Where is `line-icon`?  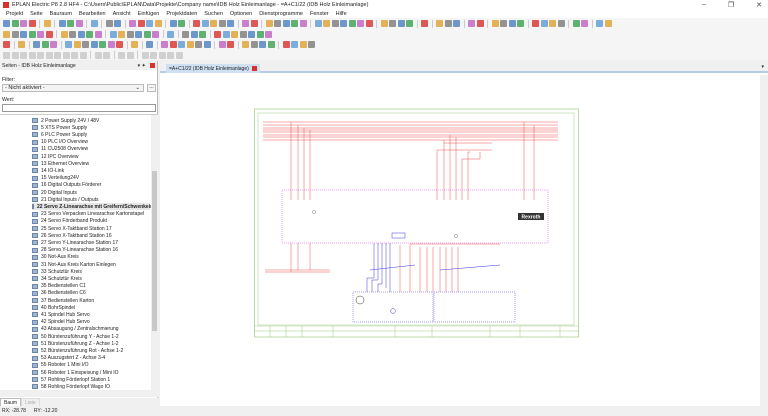
line-icon is located at coordinates (64, 34).